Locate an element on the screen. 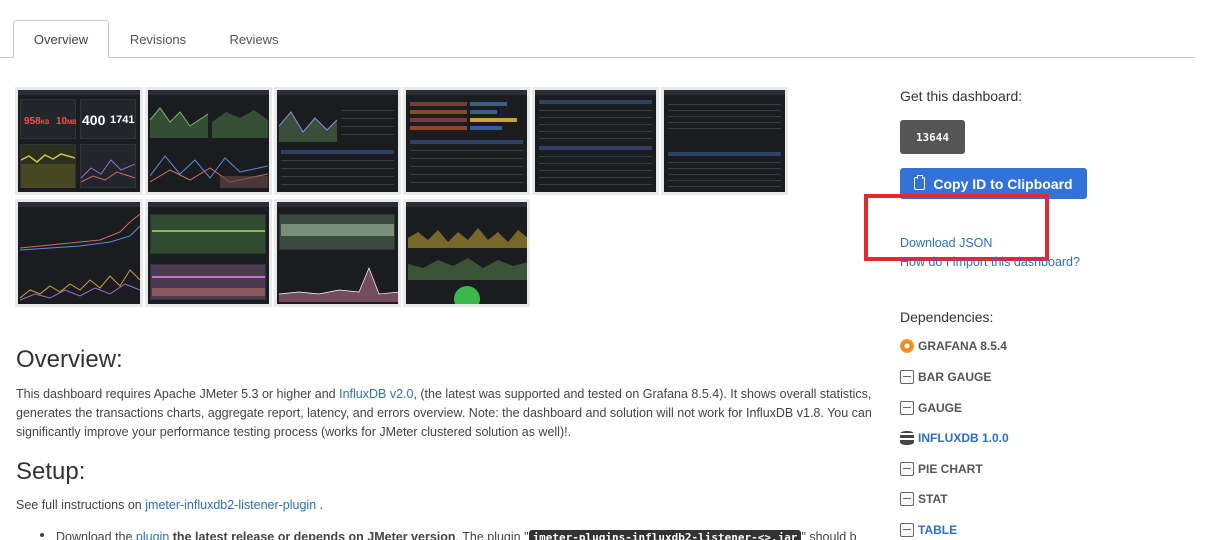  dependency-gauge: GAUGE is located at coordinates (931, 408).